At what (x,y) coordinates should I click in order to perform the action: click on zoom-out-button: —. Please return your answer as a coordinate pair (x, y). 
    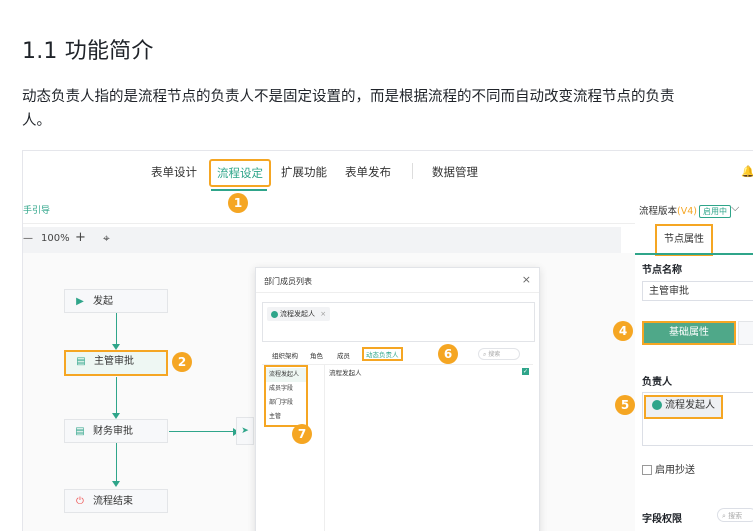
    Looking at the image, I should click on (28, 238).